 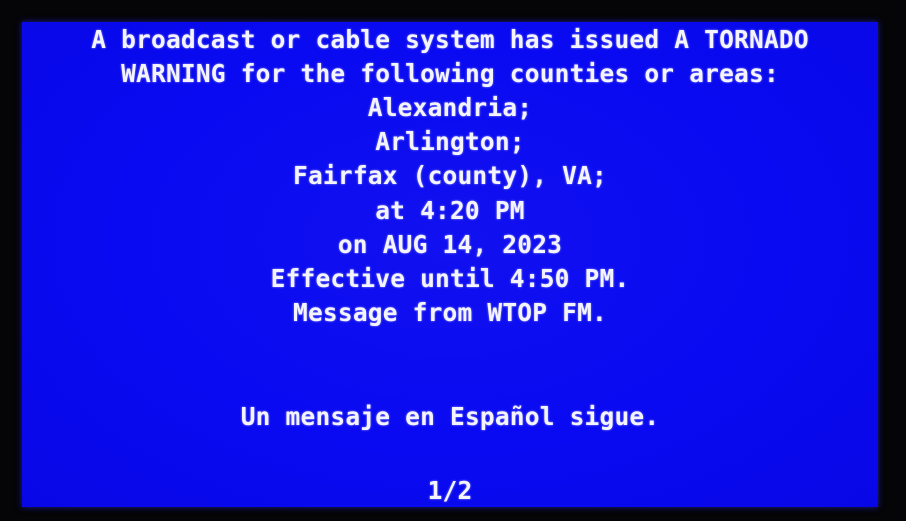 I want to click on area-fairfax: Fairfax (county), VA;, so click(x=450, y=175).